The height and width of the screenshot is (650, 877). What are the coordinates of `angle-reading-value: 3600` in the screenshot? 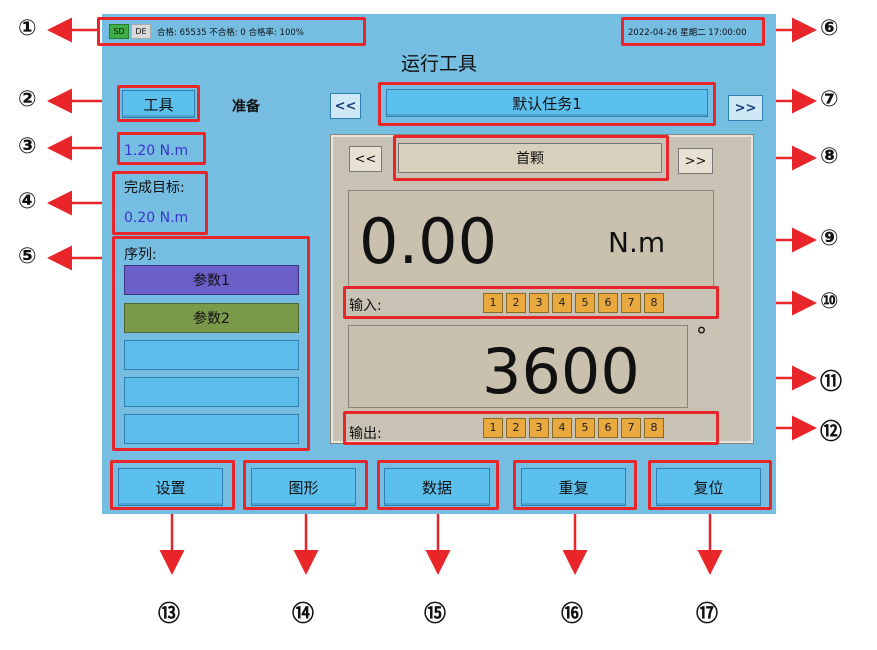 It's located at (561, 371).